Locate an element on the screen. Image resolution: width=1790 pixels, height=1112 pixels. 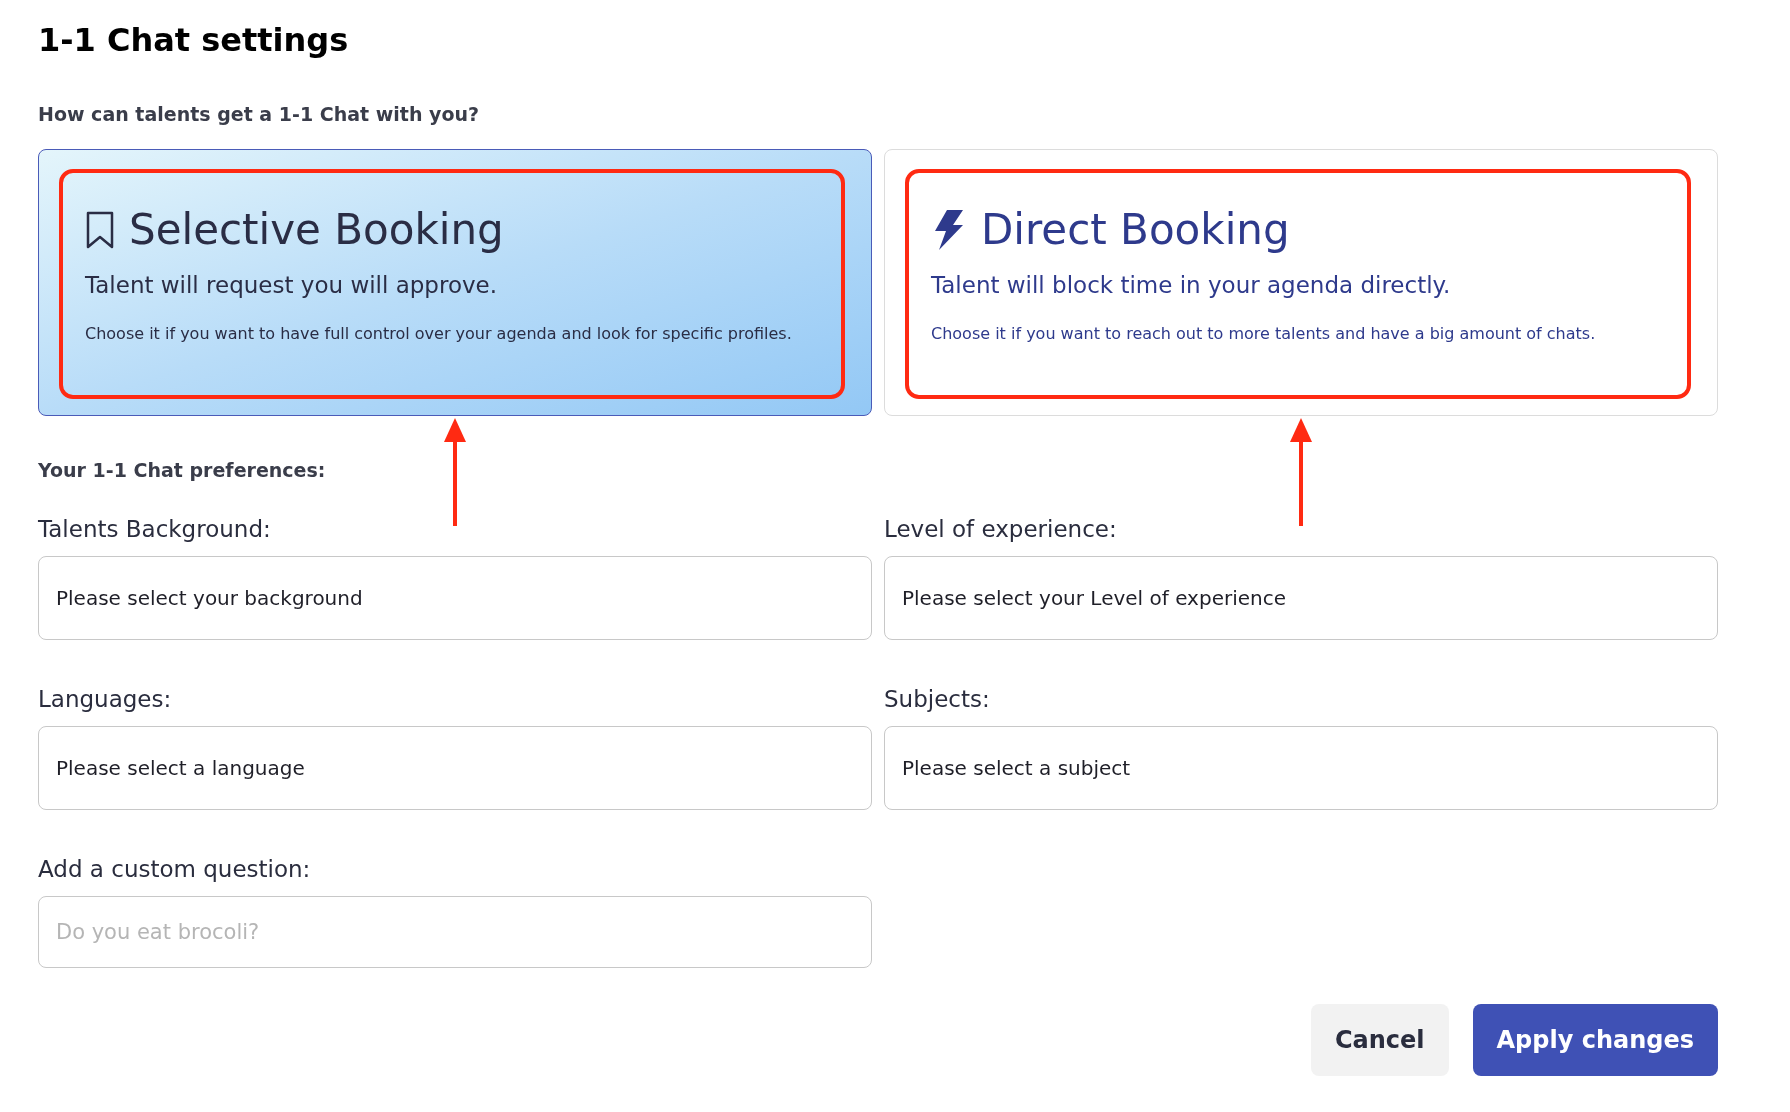
bookmark-icon is located at coordinates (100, 229).